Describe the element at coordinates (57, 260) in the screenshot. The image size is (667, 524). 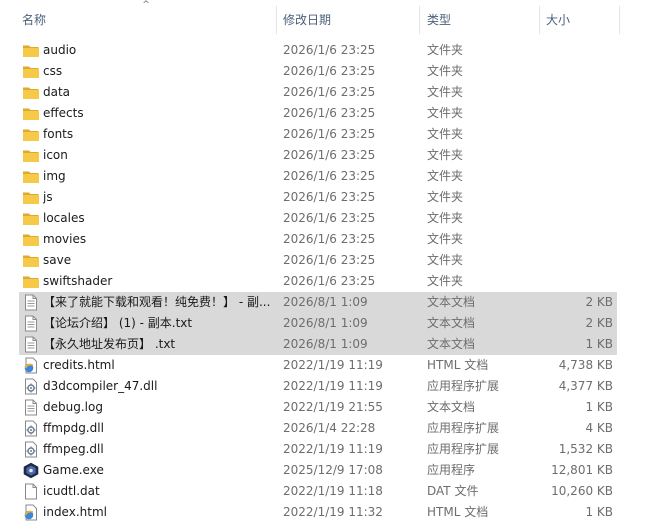
I see `file-name: save` at that location.